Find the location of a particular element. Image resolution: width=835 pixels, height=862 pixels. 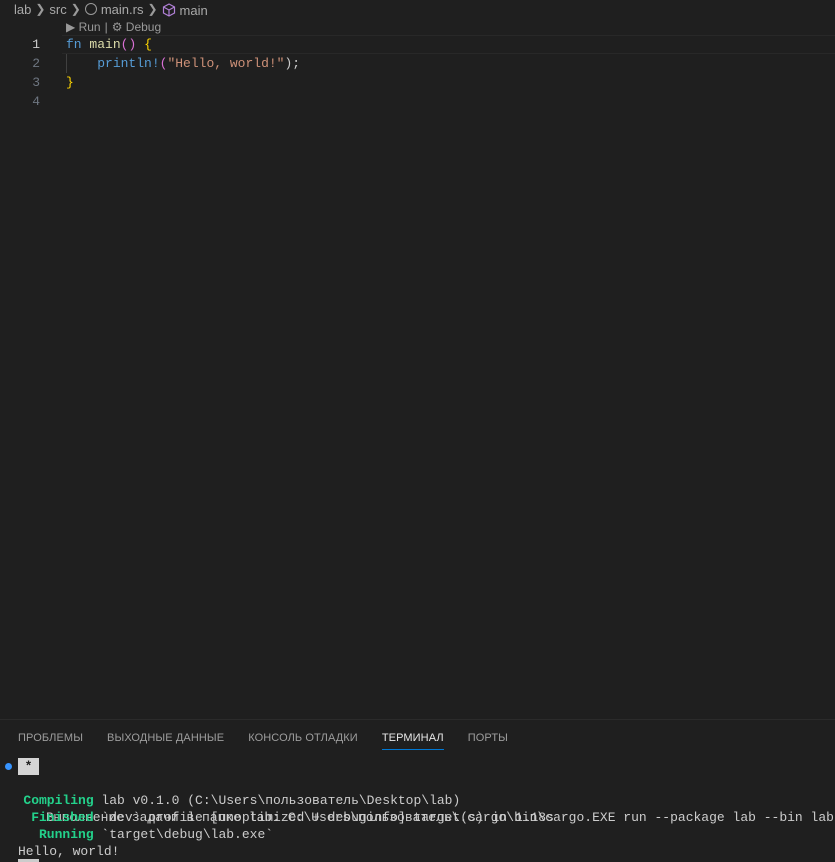

breadcrumb-item-lab: lab is located at coordinates (22, 9).